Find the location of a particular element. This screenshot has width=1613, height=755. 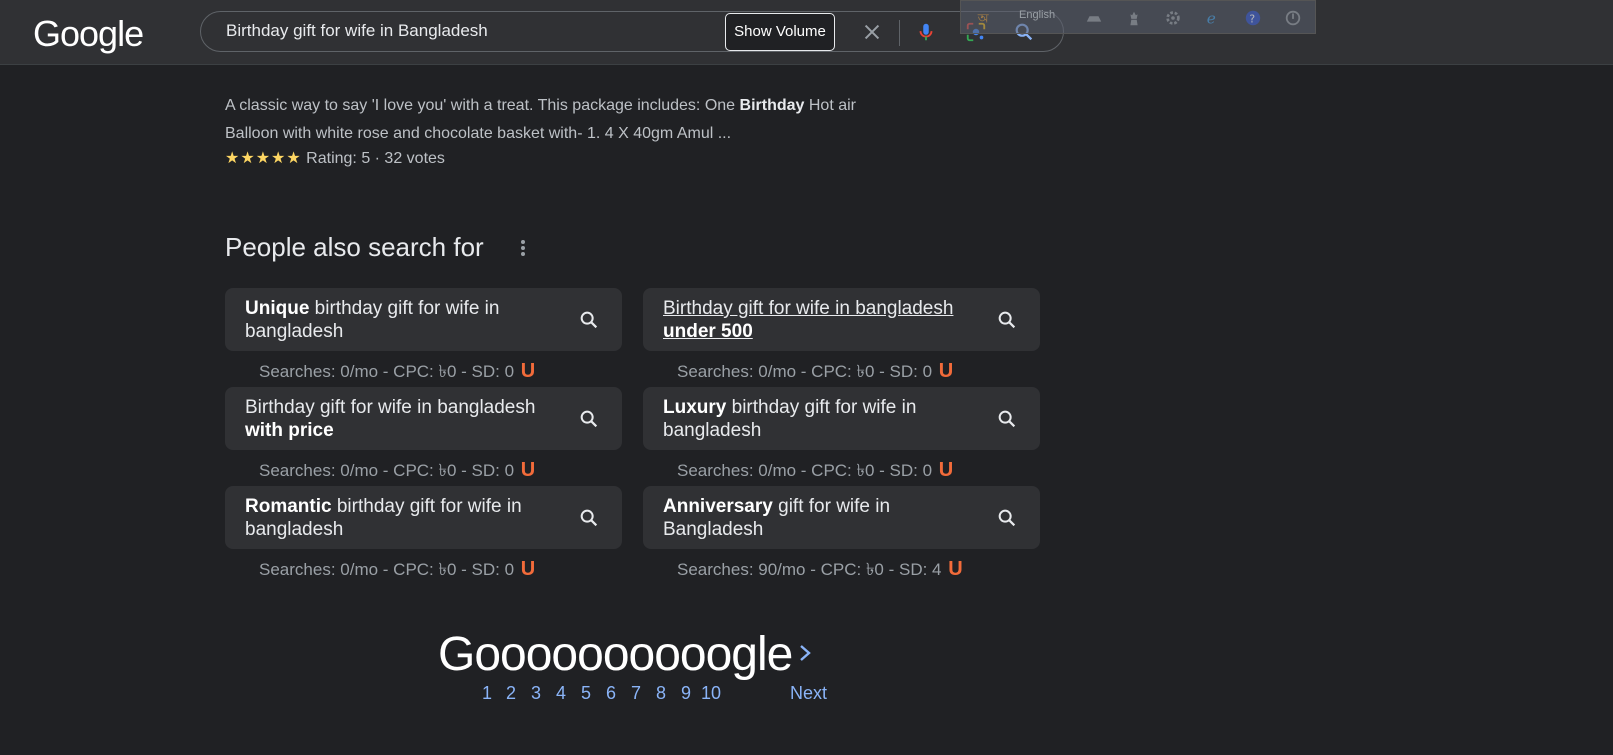

rating-row: ★★★★★ Rating: 5 · 32 votes is located at coordinates (335, 158).